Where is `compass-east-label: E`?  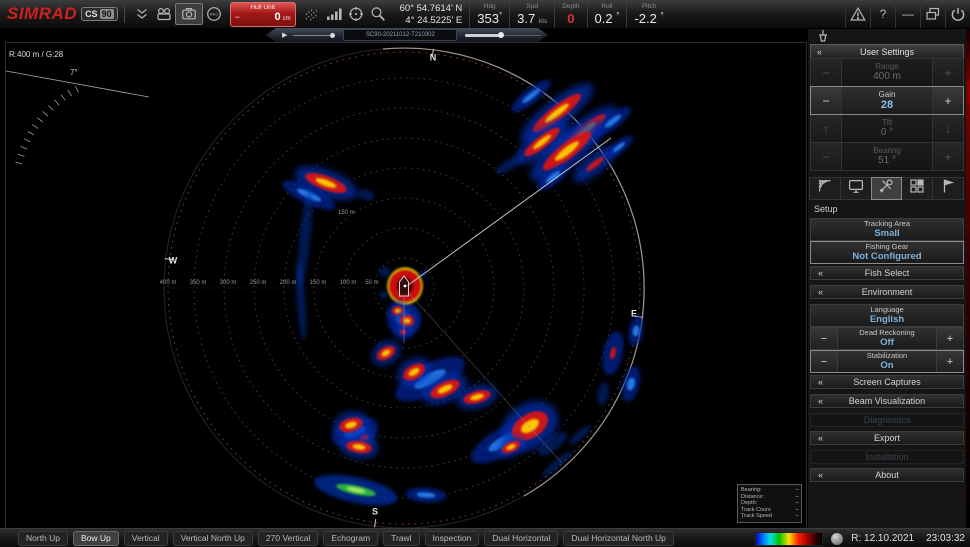
compass-east-label: E is located at coordinates (634, 313).